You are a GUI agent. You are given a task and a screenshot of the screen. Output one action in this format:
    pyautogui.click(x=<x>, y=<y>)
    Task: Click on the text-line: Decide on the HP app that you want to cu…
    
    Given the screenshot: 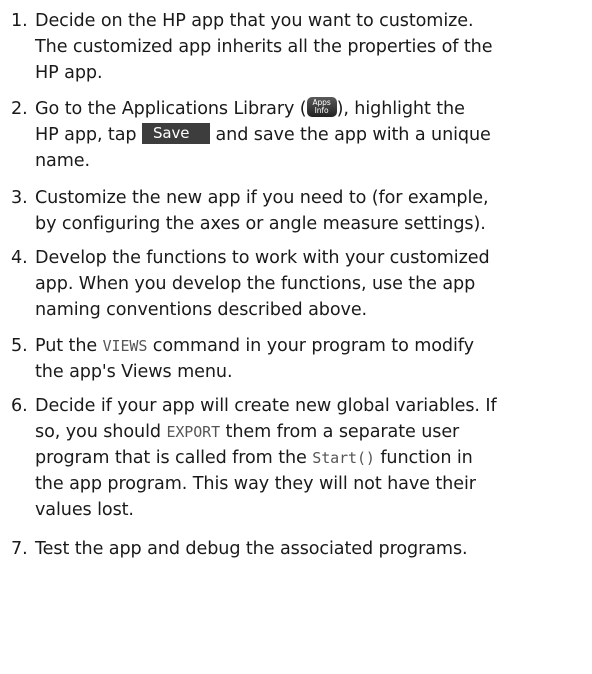 What is the action you would take?
    pyautogui.click(x=254, y=21)
    